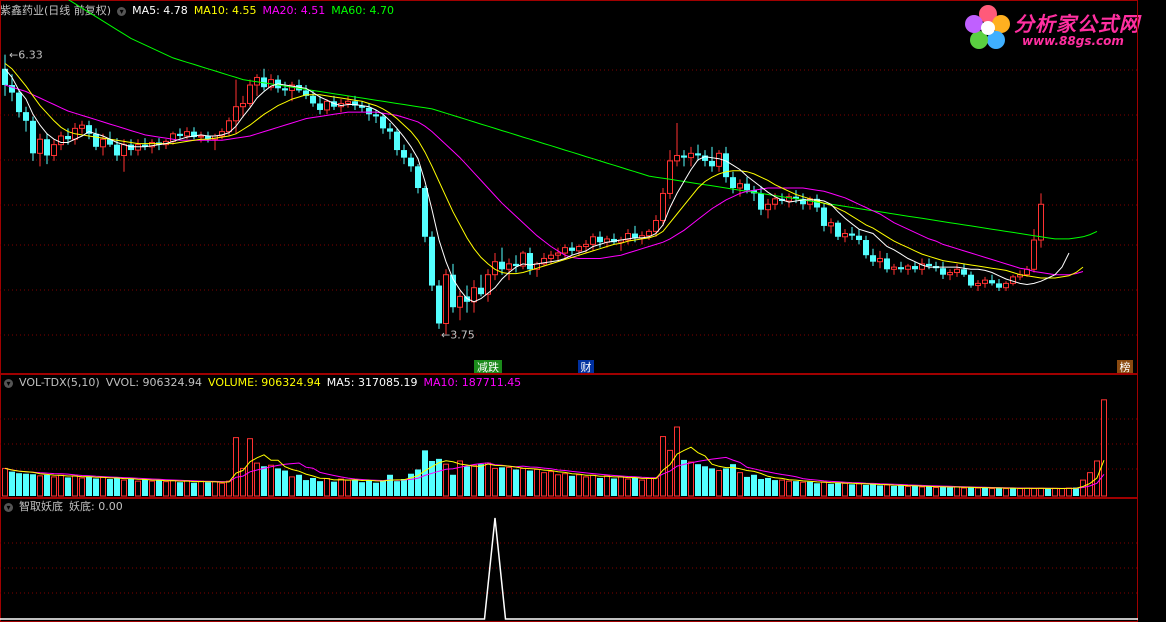  Describe the element at coordinates (488, 367) in the screenshot. I see `marker-label: 减跌` at that location.